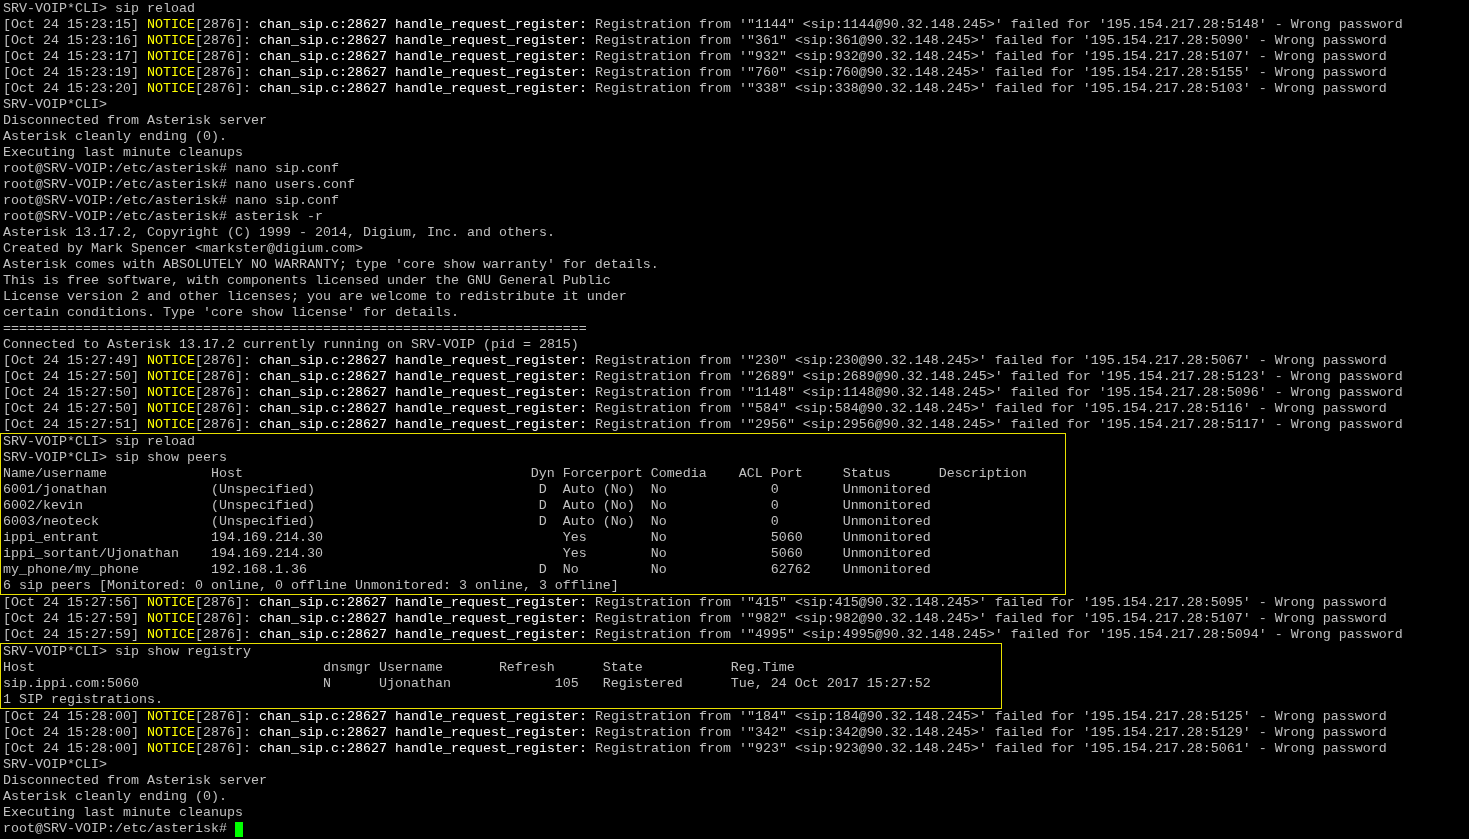  What do you see at coordinates (279, 233) in the screenshot?
I see `terminal-line: Asterisk 13.17.2, Copyright (C) 1999 - 2014, Digium, Inc. and others.` at bounding box center [279, 233].